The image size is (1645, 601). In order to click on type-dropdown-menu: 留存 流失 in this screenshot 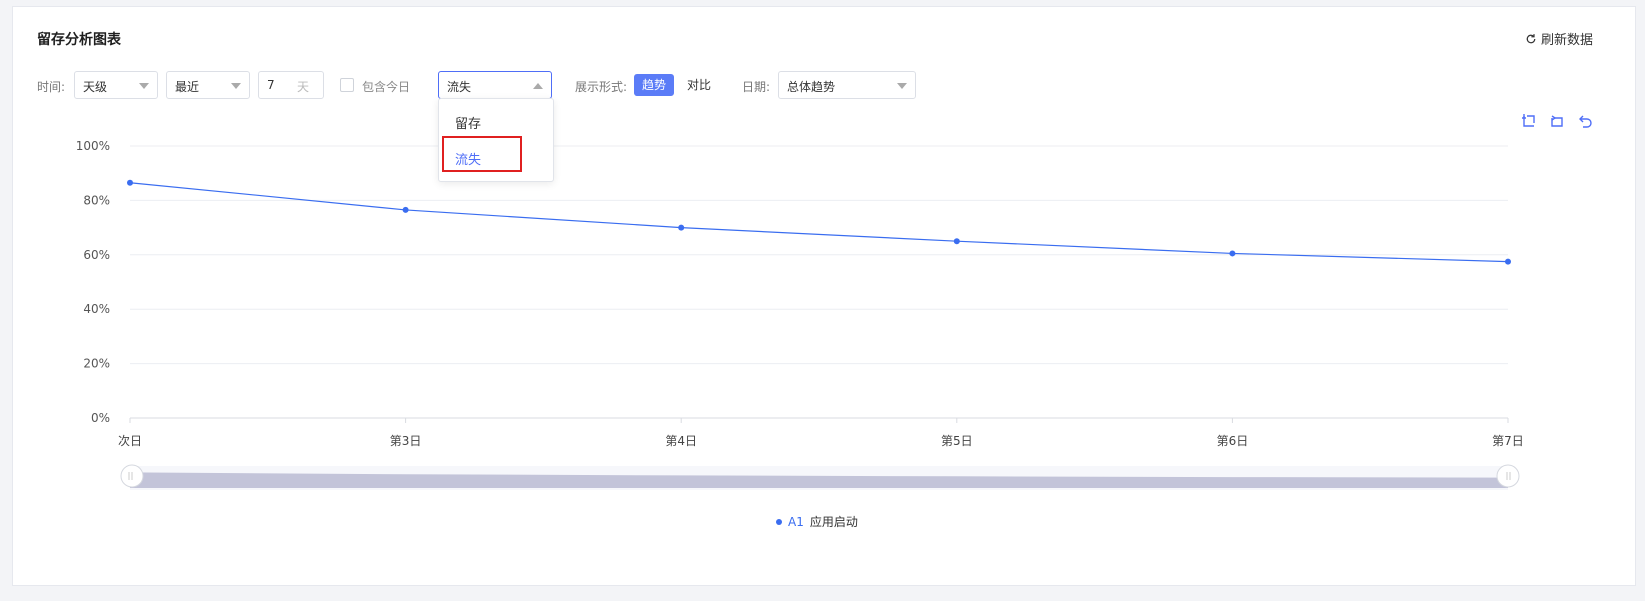, I will do `click(496, 140)`.